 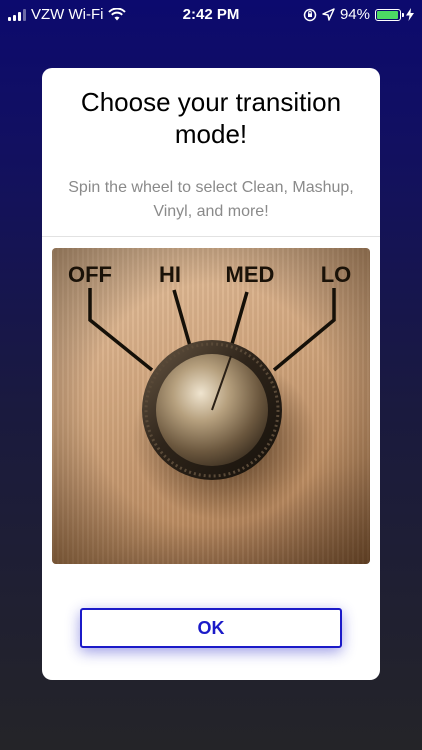 What do you see at coordinates (410, 14) in the screenshot?
I see `charging-bolt-icon` at bounding box center [410, 14].